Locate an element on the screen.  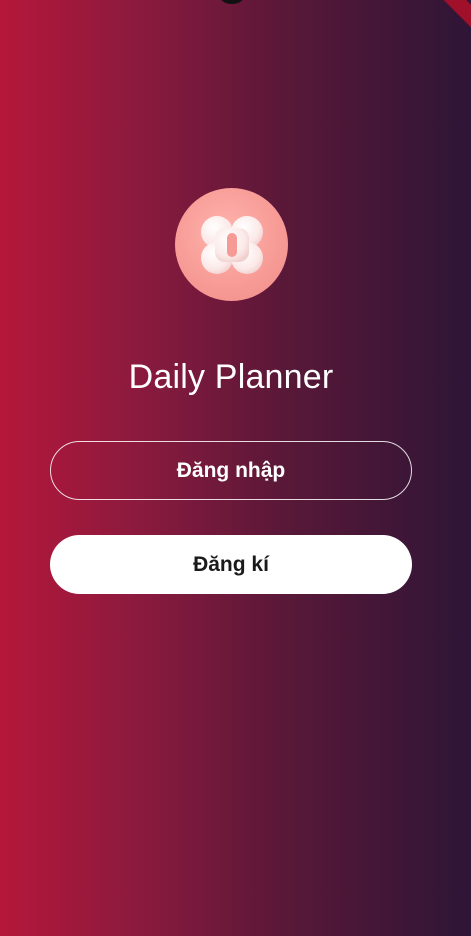
register-button: Đăng kí is located at coordinates (231, 564).